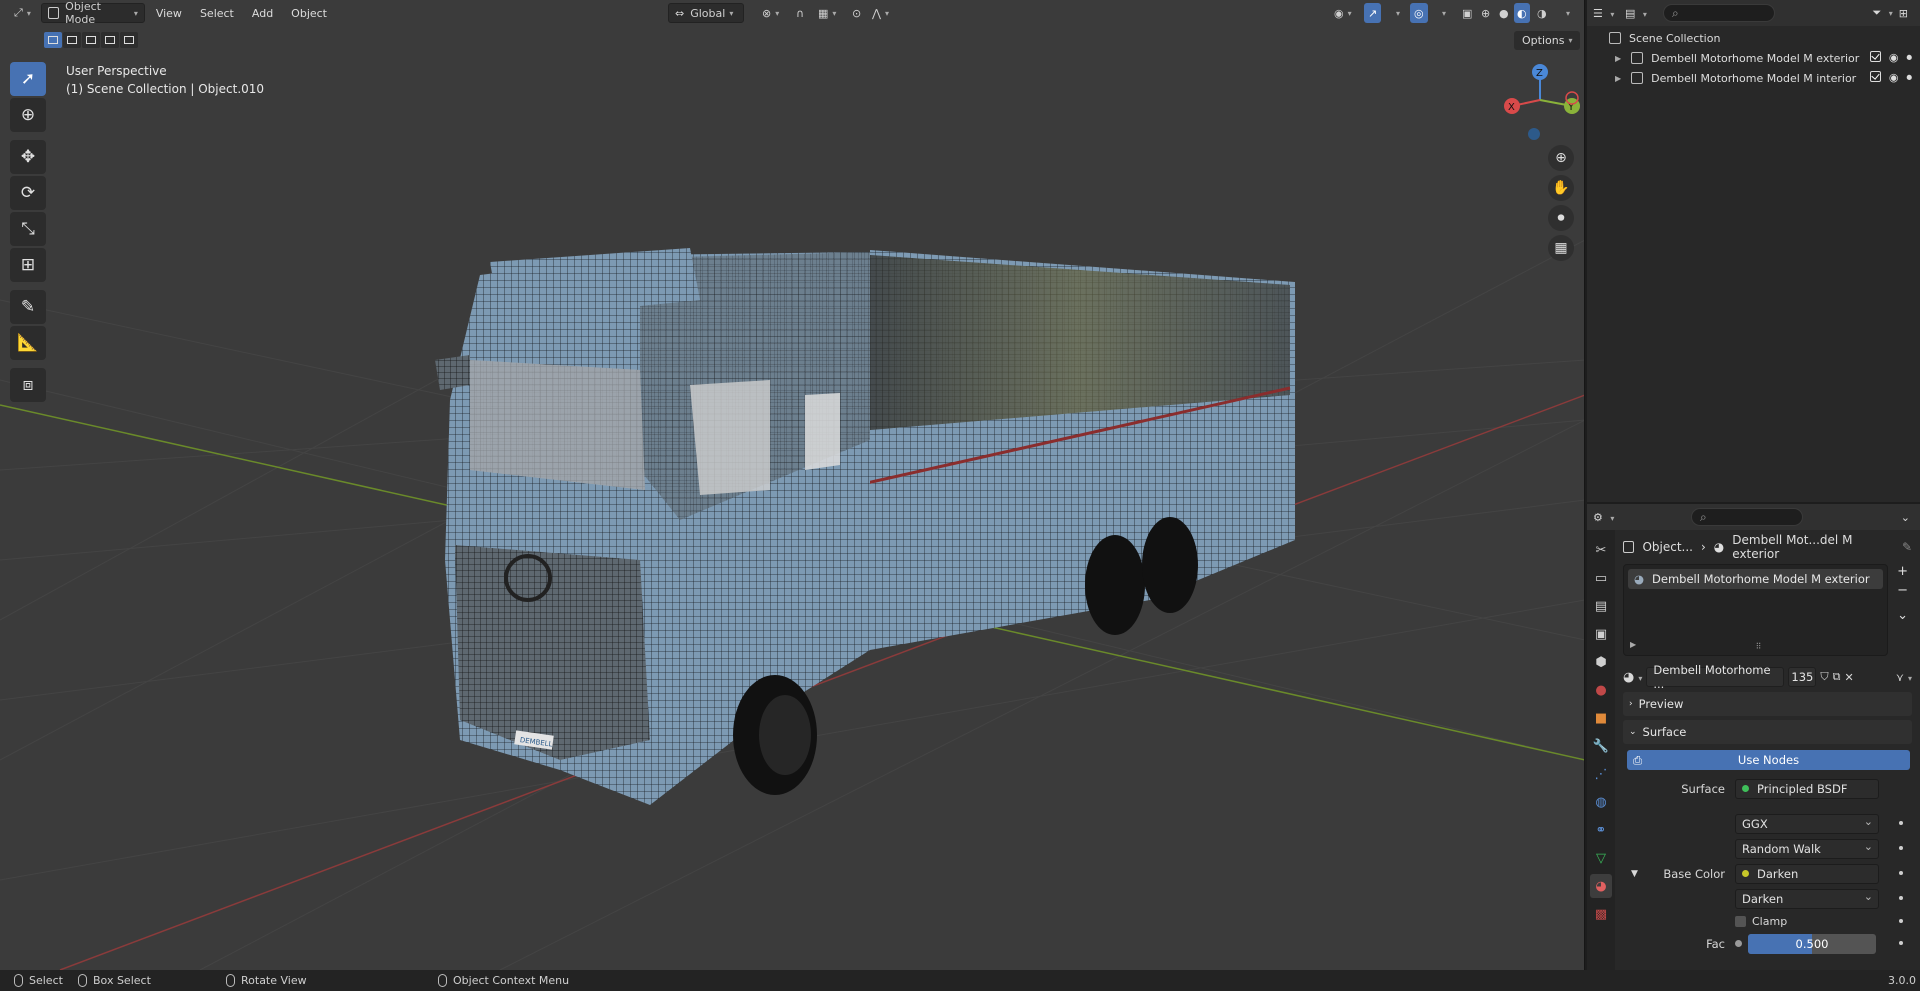 Image resolution: width=1920 pixels, height=991 pixels. I want to click on gizmo-dropdown: ▾, so click(1396, 13).